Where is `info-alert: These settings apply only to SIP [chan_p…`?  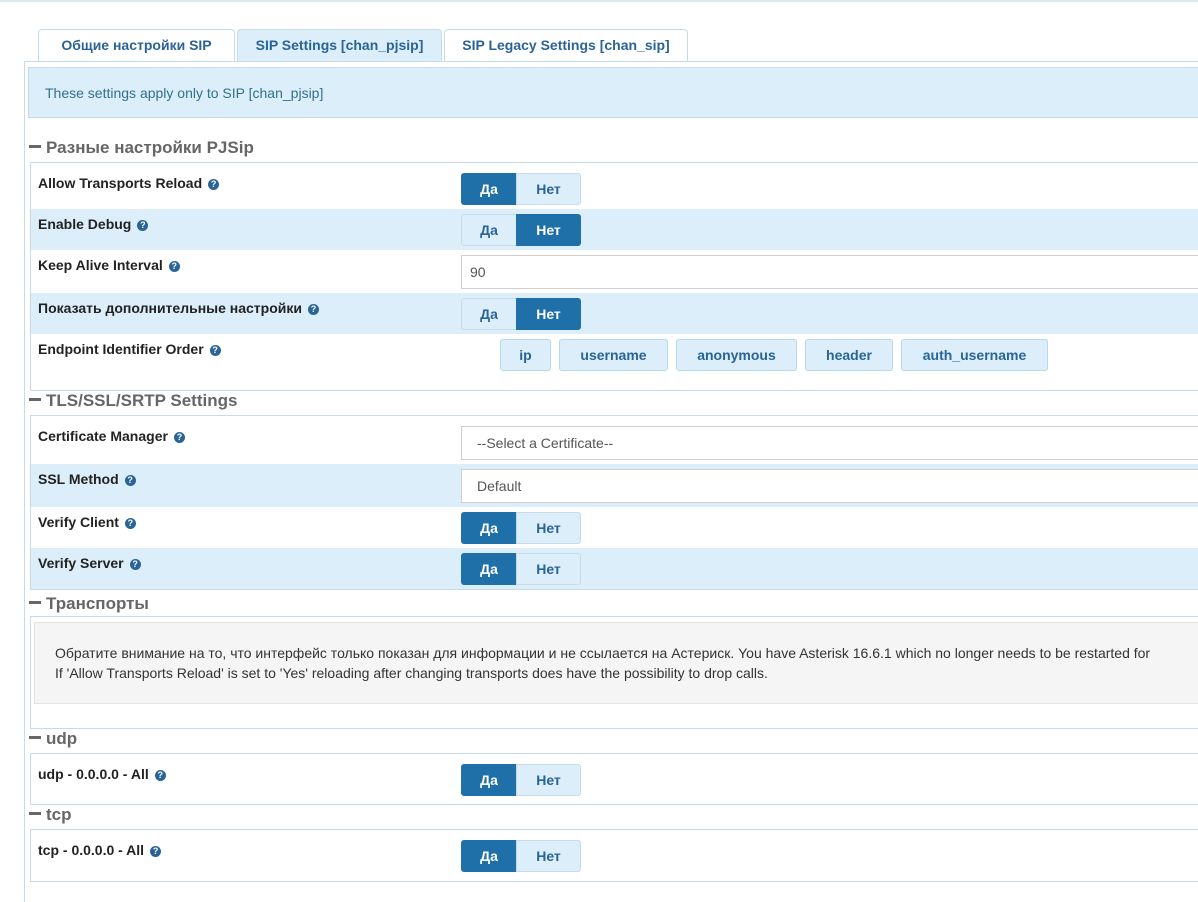 info-alert: These settings apply only to SIP [chan_p… is located at coordinates (613, 92).